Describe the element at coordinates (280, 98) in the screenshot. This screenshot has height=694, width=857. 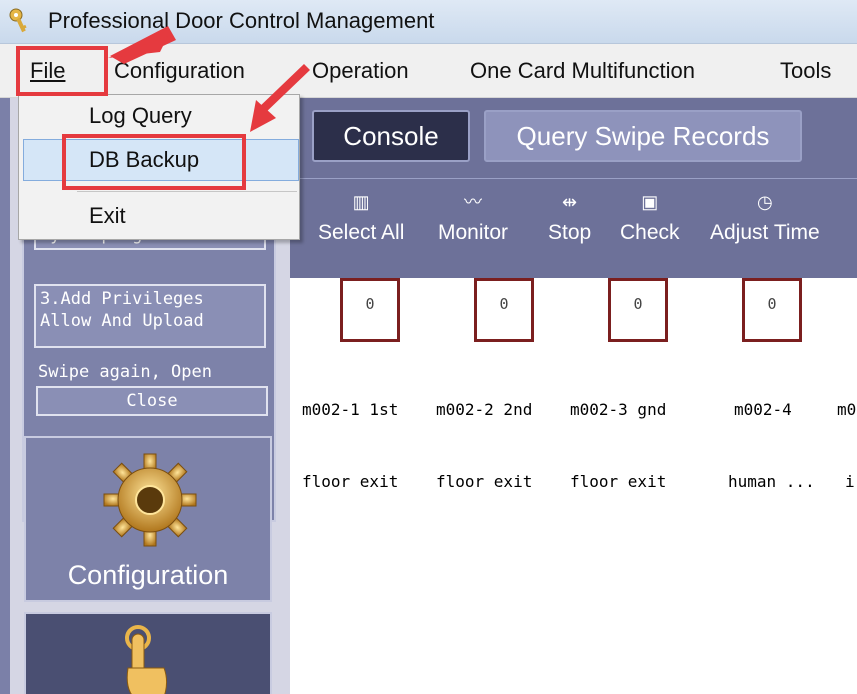
I see `arrow-to-db-backup-icon` at that location.